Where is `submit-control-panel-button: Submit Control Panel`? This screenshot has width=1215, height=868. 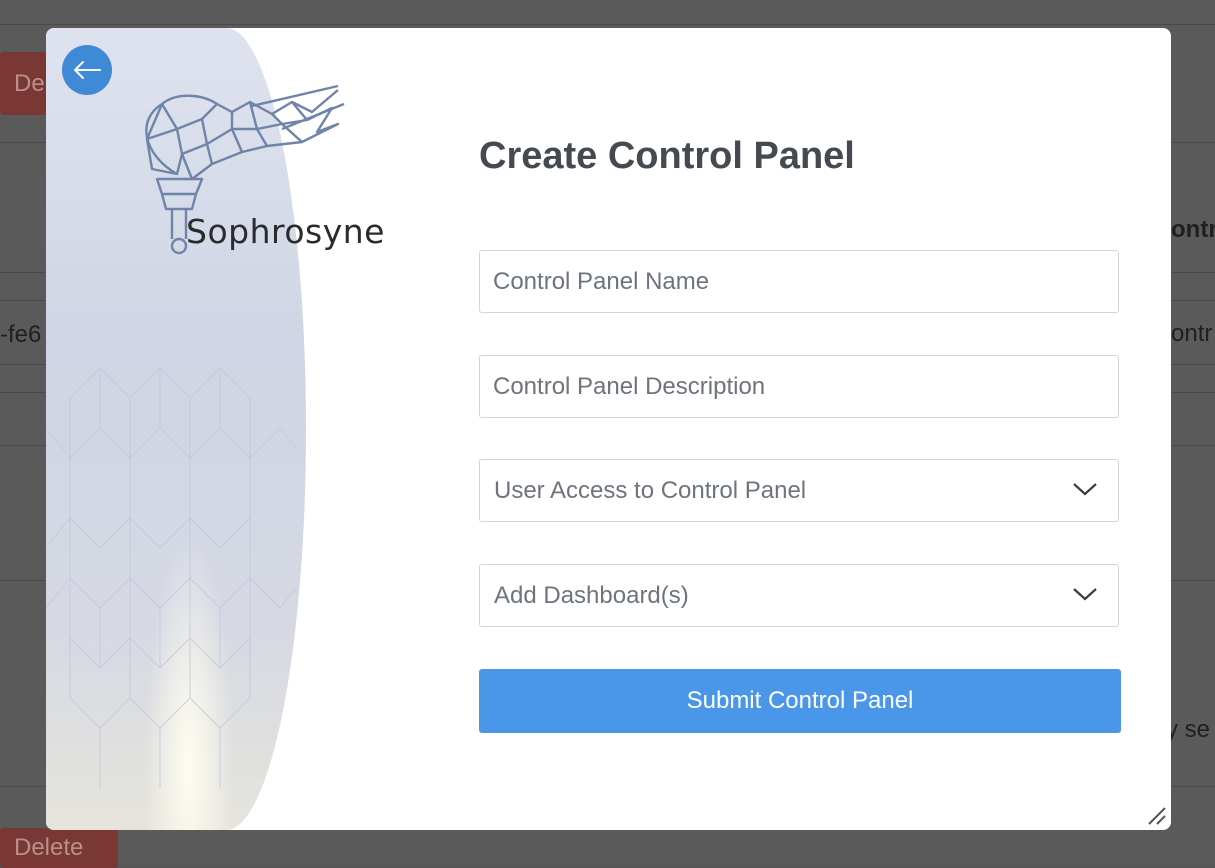
submit-control-panel-button: Submit Control Panel is located at coordinates (800, 701).